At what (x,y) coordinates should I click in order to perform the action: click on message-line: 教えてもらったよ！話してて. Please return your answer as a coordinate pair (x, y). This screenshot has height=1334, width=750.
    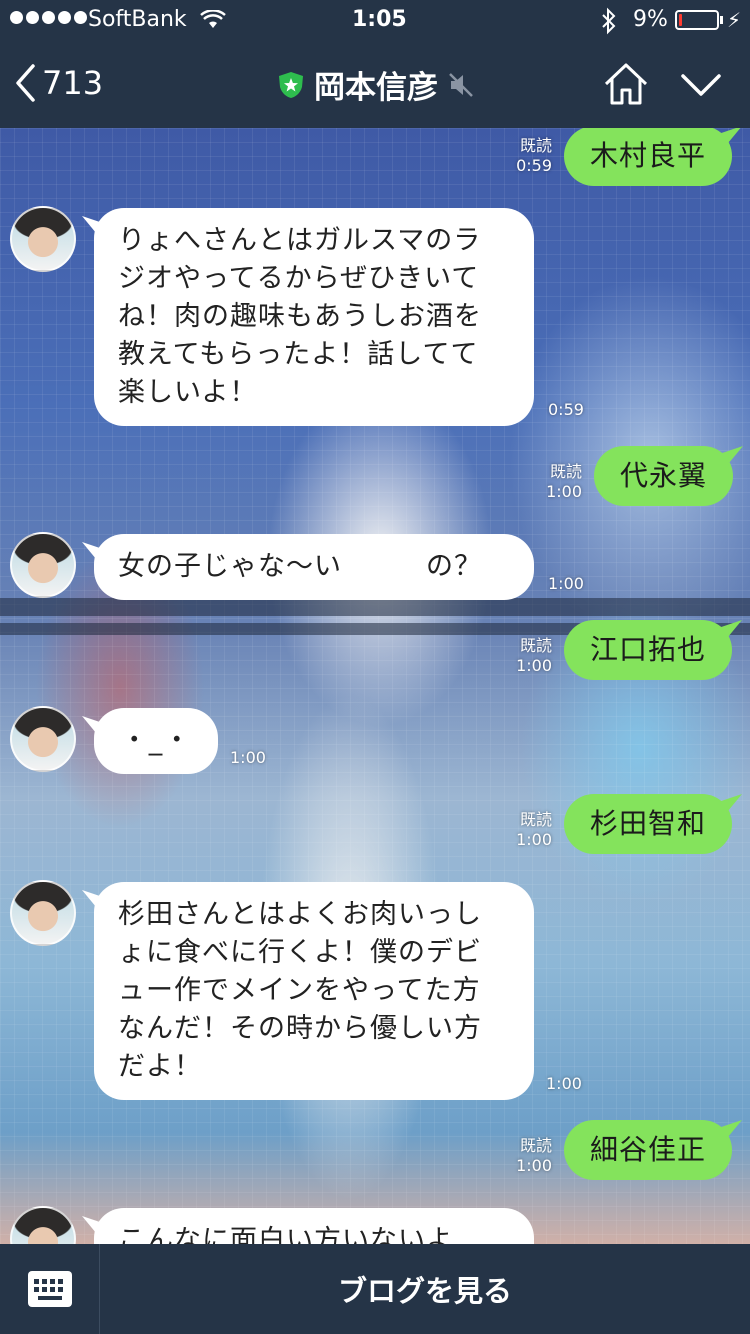
    Looking at the image, I should click on (298, 354).